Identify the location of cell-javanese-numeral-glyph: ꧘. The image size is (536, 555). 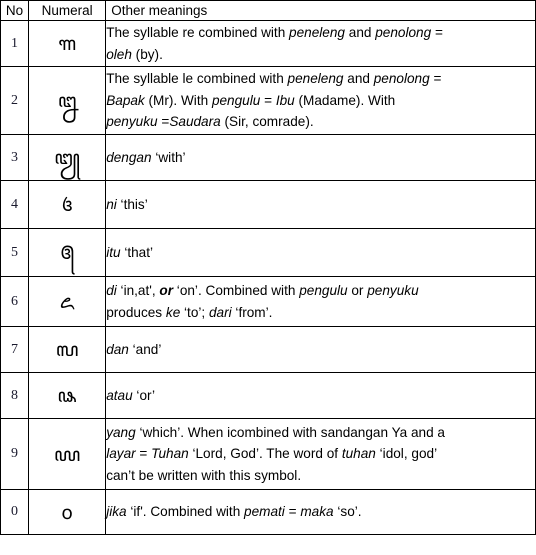
(67, 395).